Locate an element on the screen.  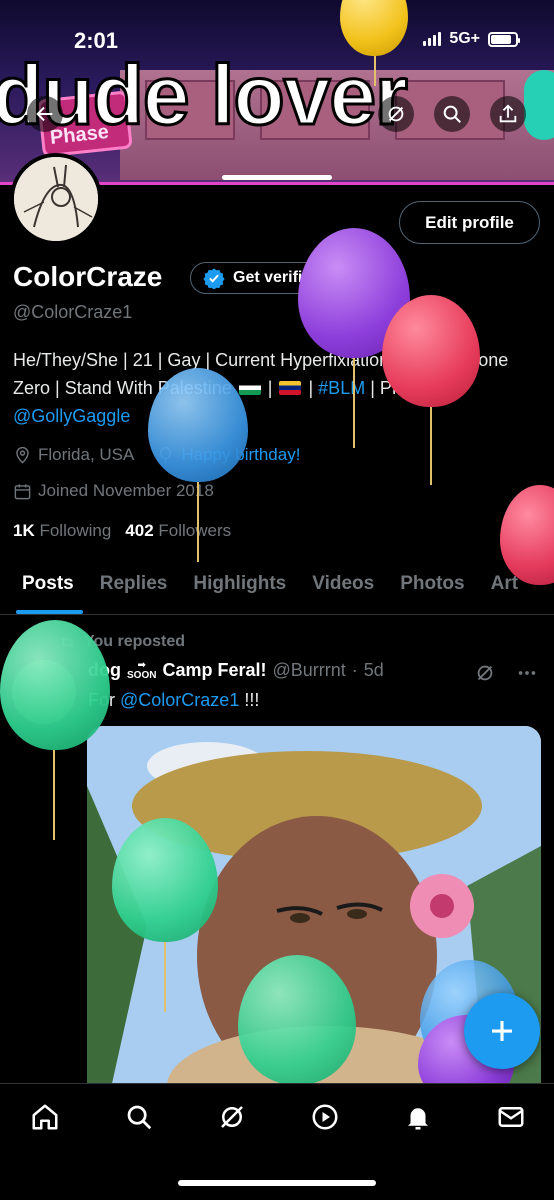
post-actions is located at coordinates (506, 673).